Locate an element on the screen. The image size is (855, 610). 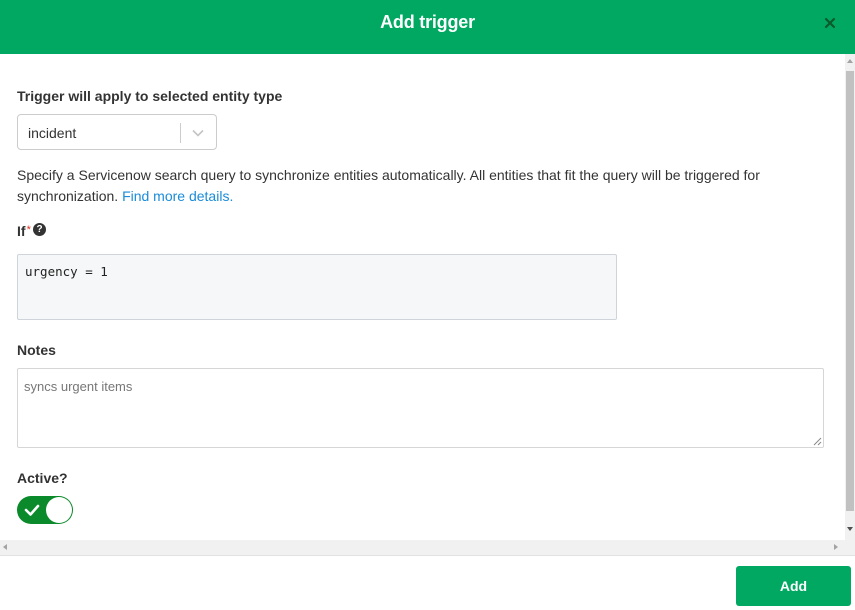
active-toggle is located at coordinates (45, 510).